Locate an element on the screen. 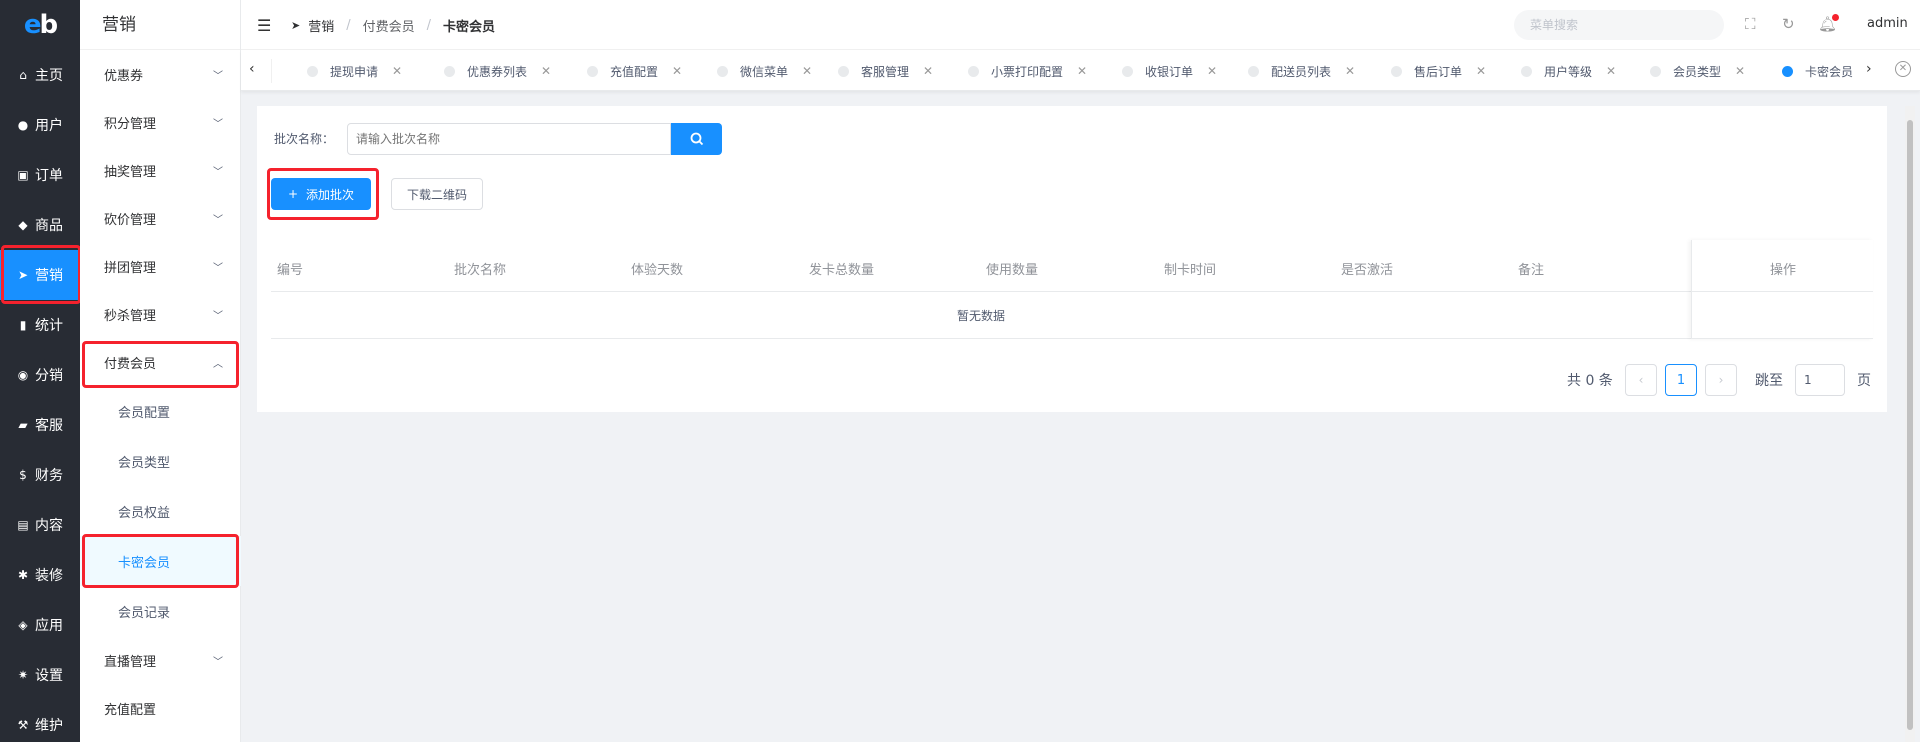 The height and width of the screenshot is (742, 1920). home-icon: ⌂ is located at coordinates (23, 75).